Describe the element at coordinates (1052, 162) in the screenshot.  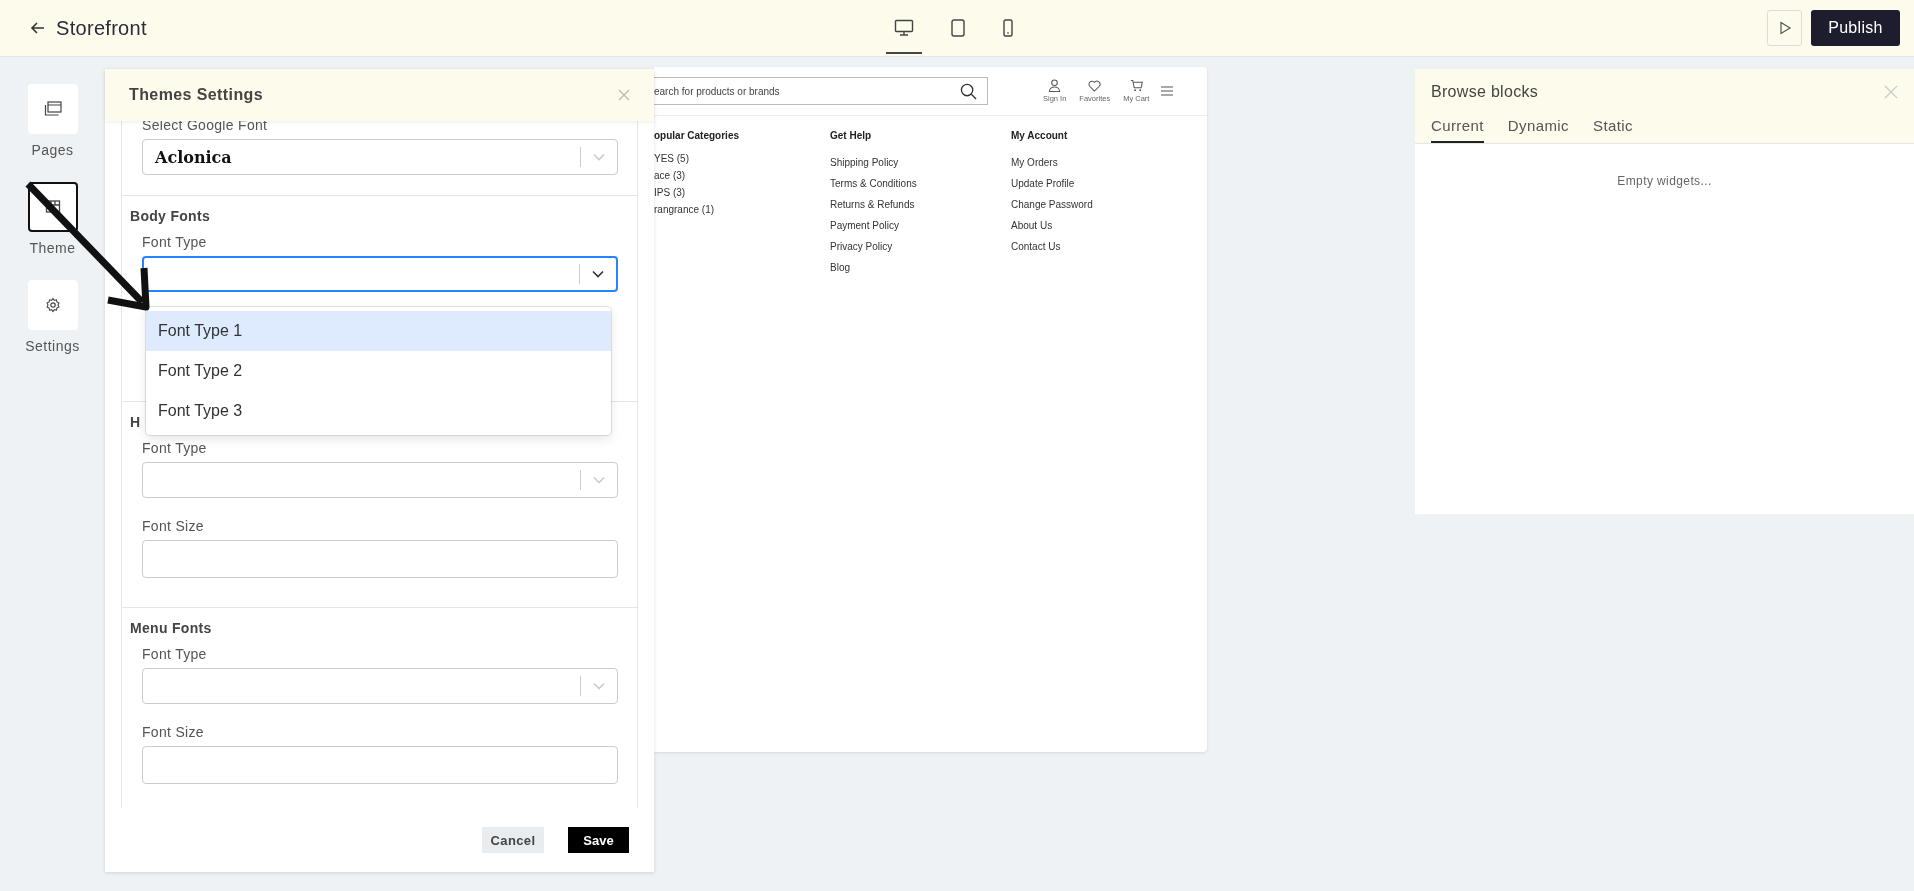
I see `footer-link: My Orders` at that location.